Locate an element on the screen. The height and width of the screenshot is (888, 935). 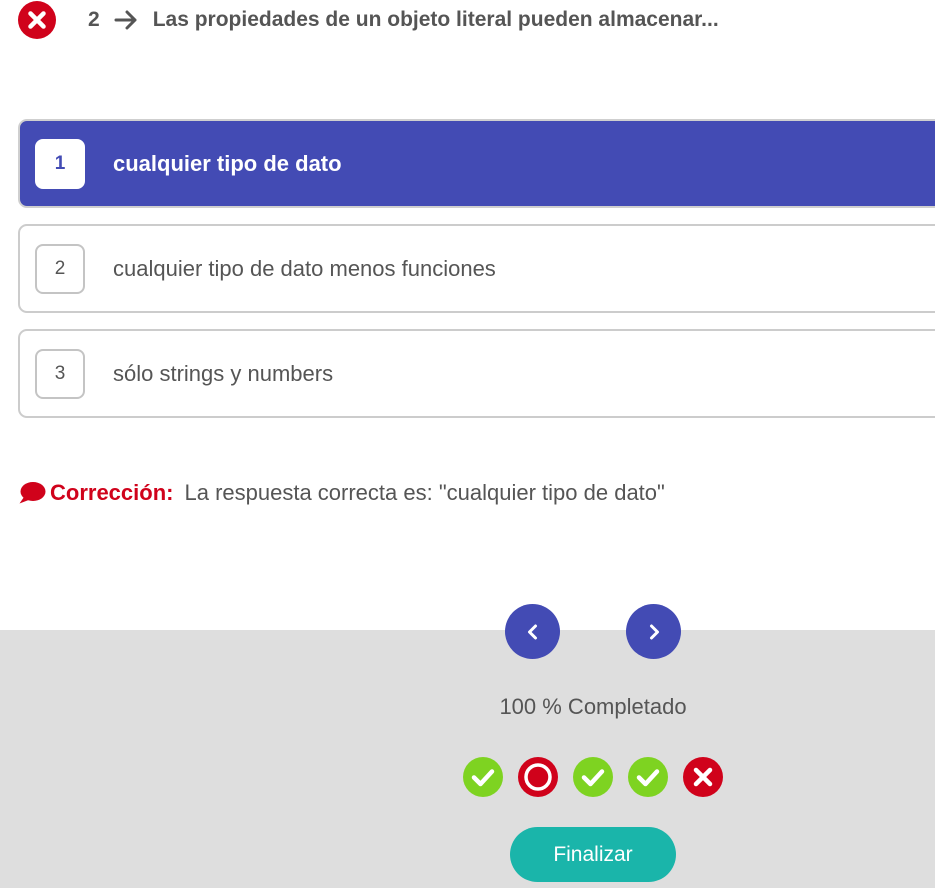
option-number: 3 is located at coordinates (60, 373).